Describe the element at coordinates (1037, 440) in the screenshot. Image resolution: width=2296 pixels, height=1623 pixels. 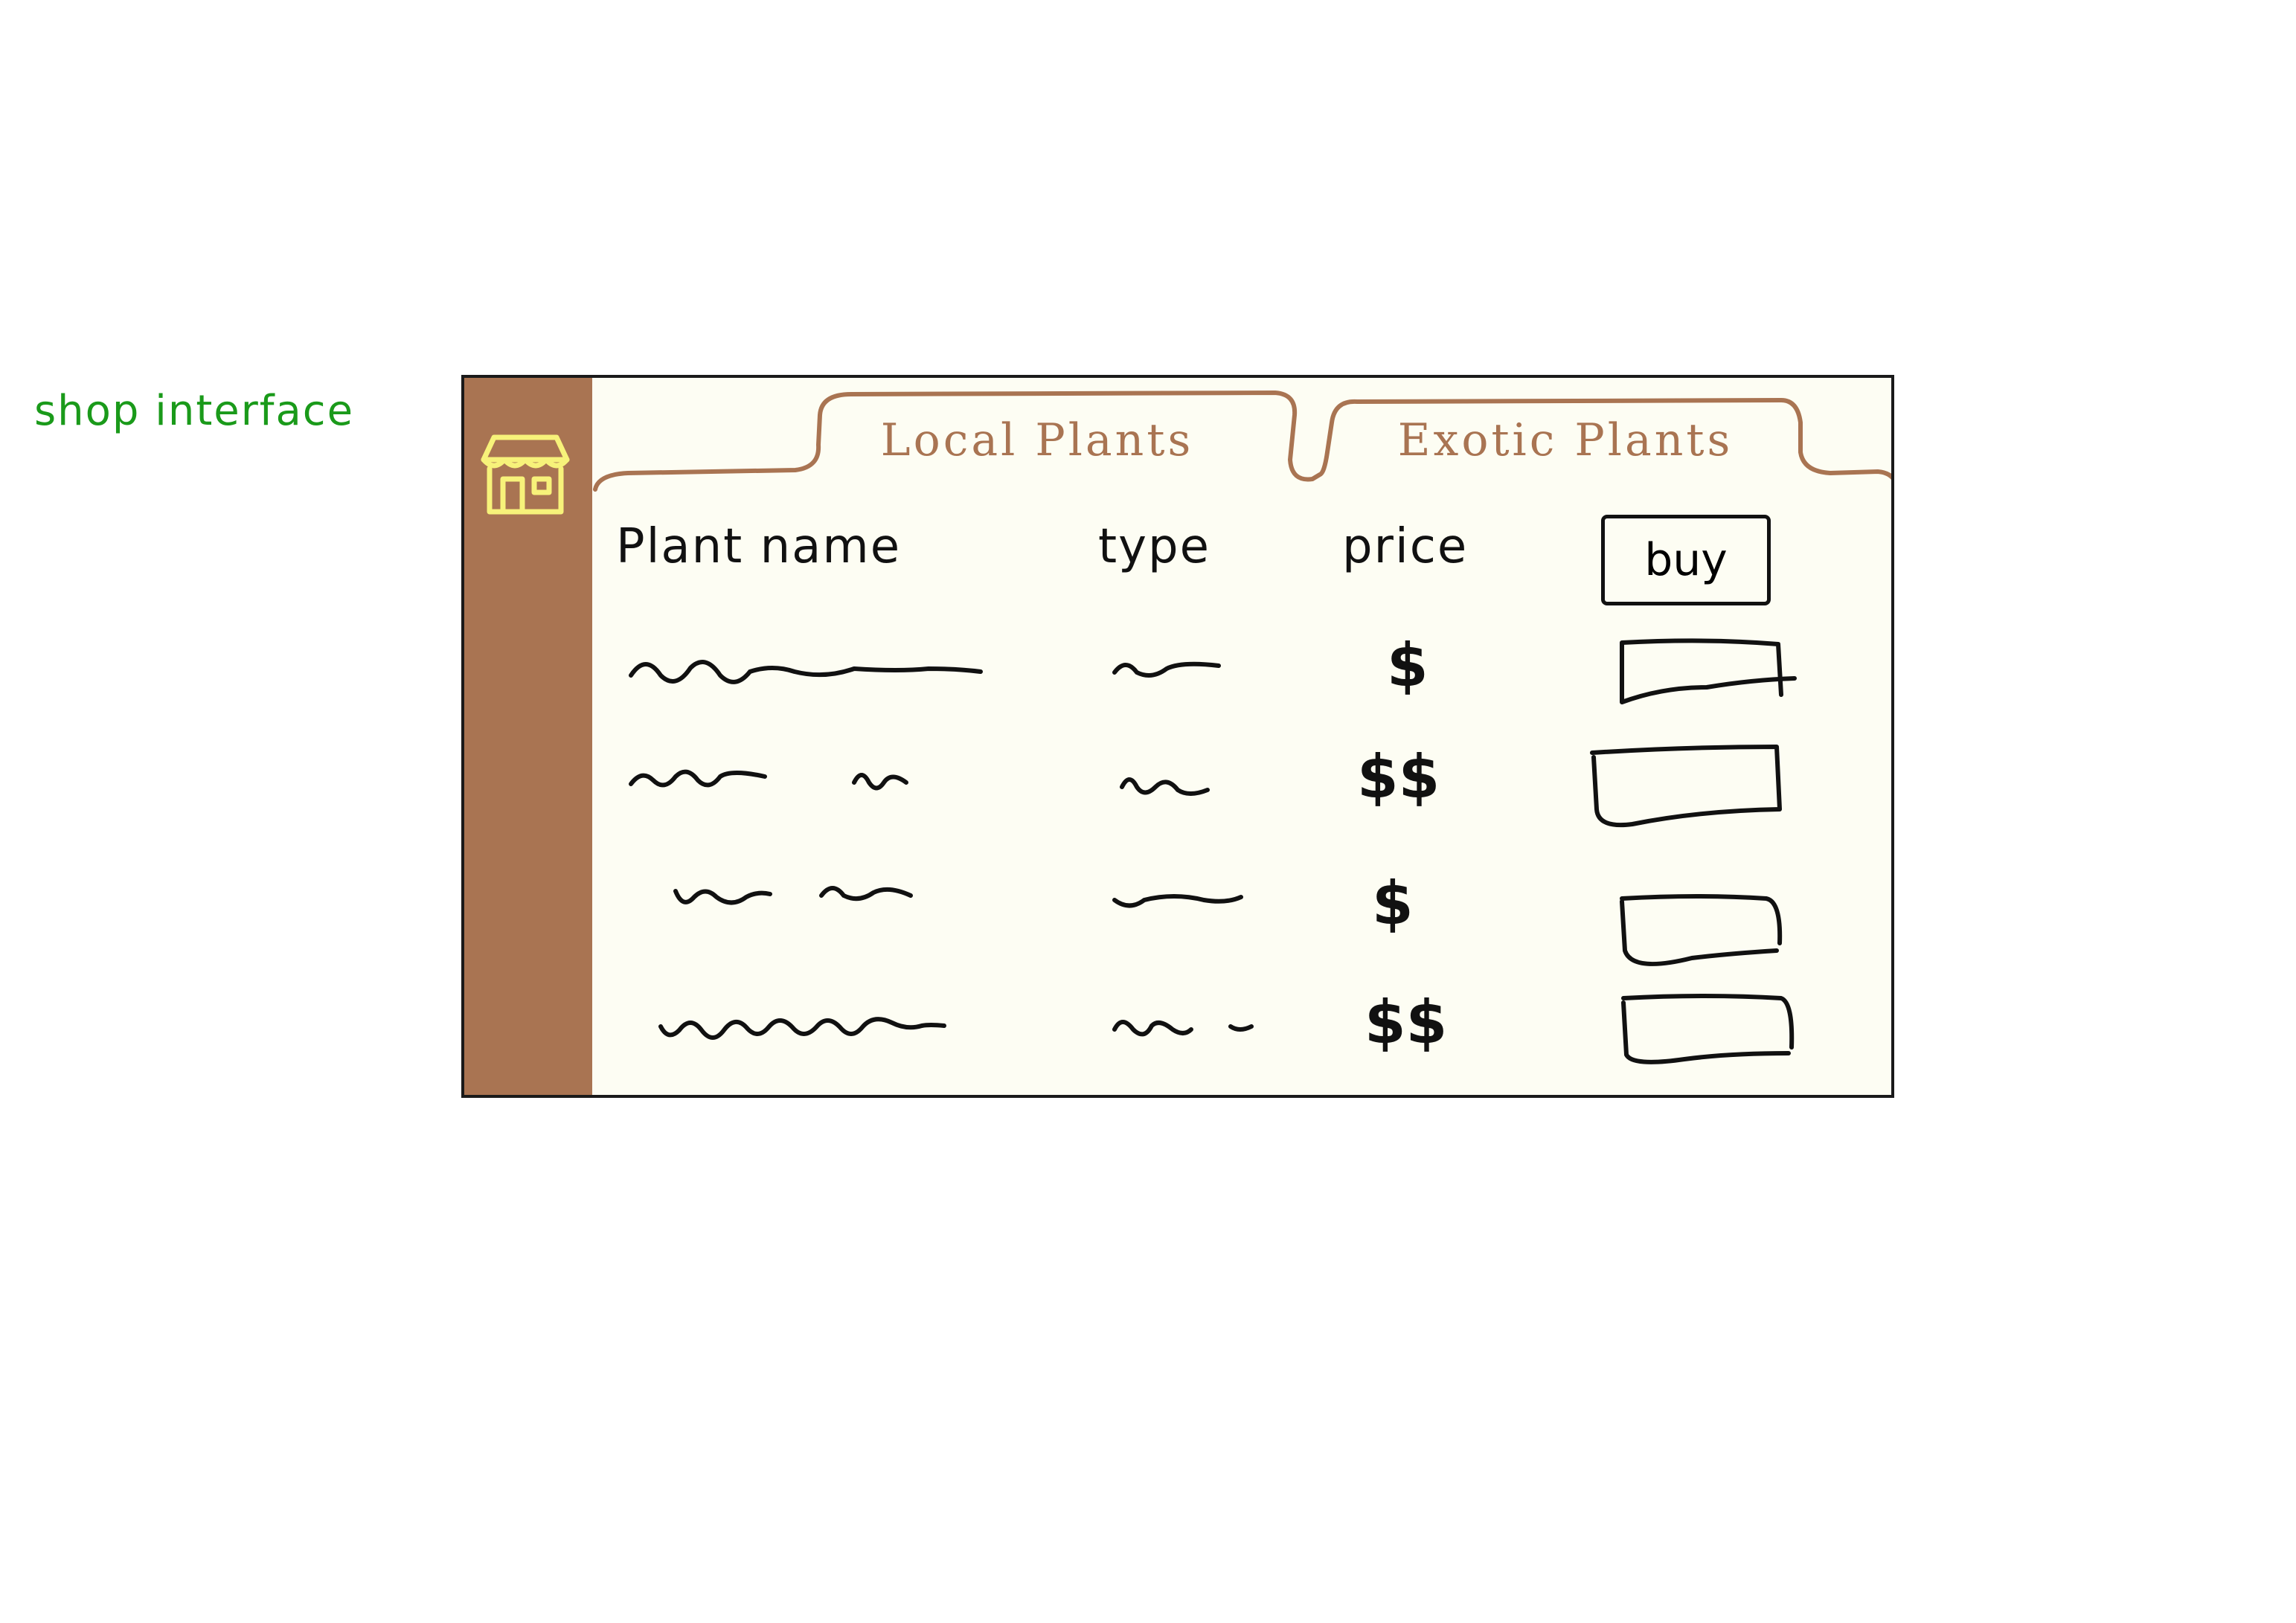
I see `tab-local-plants: Local Plants` at that location.